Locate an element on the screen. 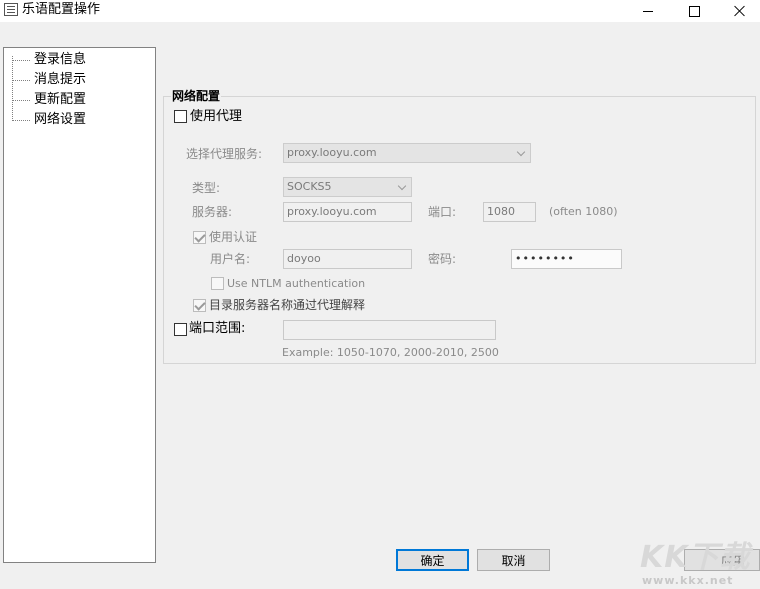 The height and width of the screenshot is (589, 760). ntlm-checkbox is located at coordinates (217, 283).